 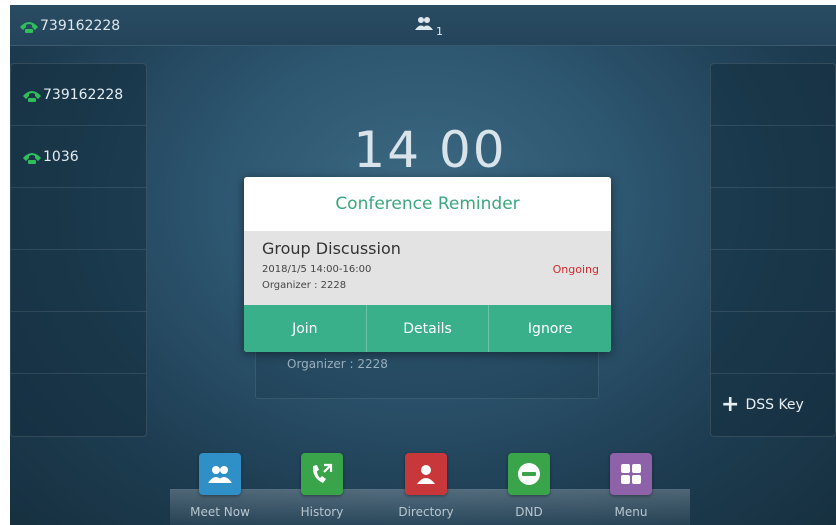 I want to click on conference-people-icon, so click(x=424, y=24).